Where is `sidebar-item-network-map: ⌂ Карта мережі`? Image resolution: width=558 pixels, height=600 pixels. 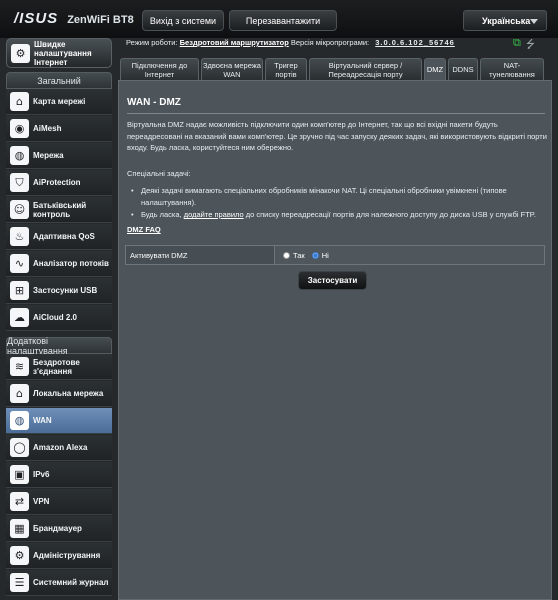
sidebar-item-network-map: ⌂ Карта мережі is located at coordinates (59, 102).